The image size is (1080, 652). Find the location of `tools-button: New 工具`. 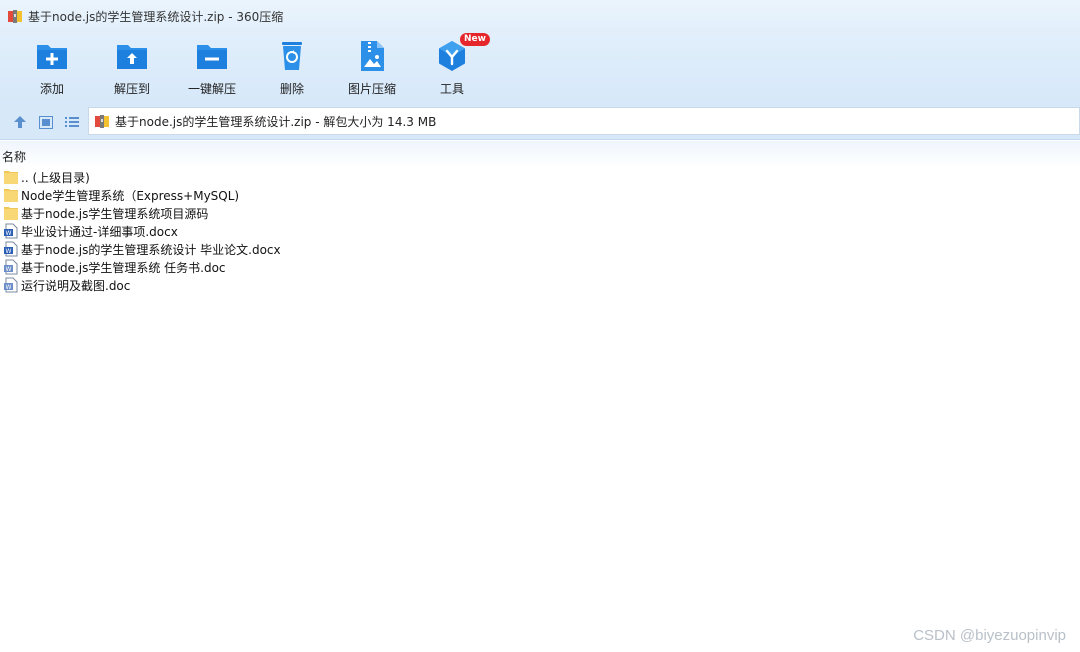

tools-button: New 工具 is located at coordinates (454, 66).